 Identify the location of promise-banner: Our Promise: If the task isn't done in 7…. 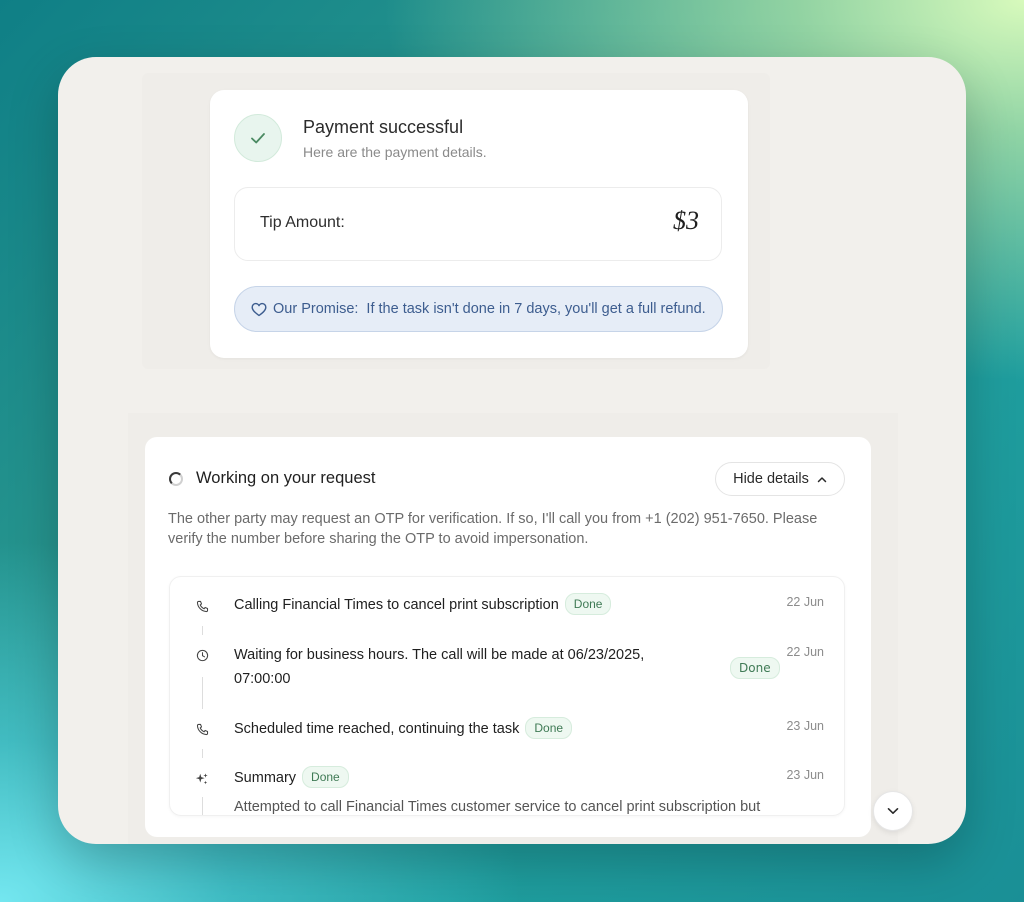
(478, 309).